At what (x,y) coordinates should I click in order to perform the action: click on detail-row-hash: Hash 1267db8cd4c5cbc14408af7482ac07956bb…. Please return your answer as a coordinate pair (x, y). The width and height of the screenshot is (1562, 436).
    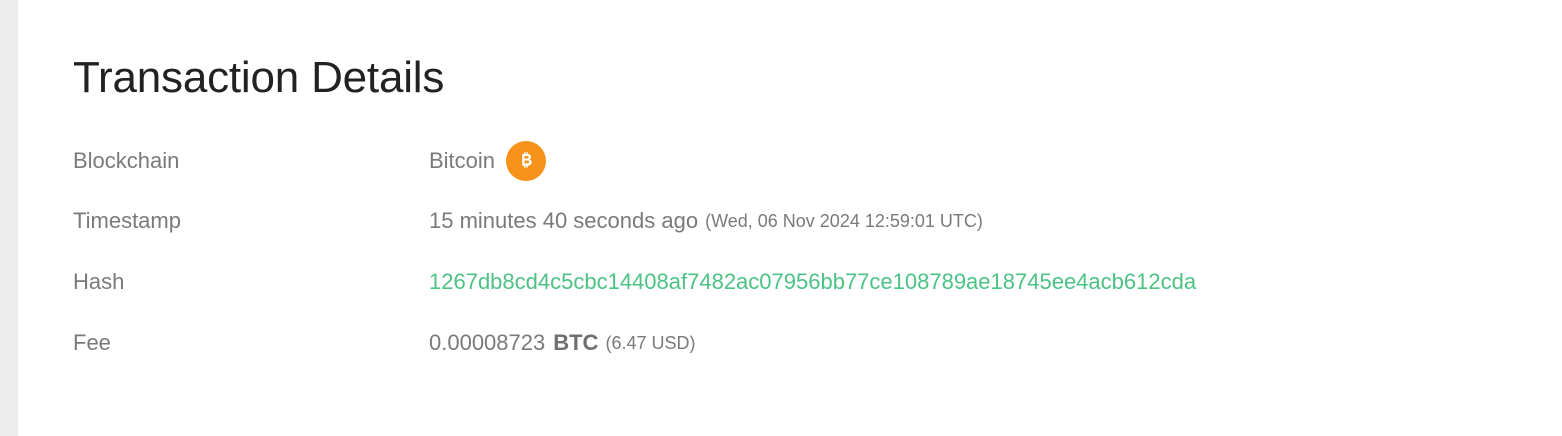
    Looking at the image, I should click on (773, 282).